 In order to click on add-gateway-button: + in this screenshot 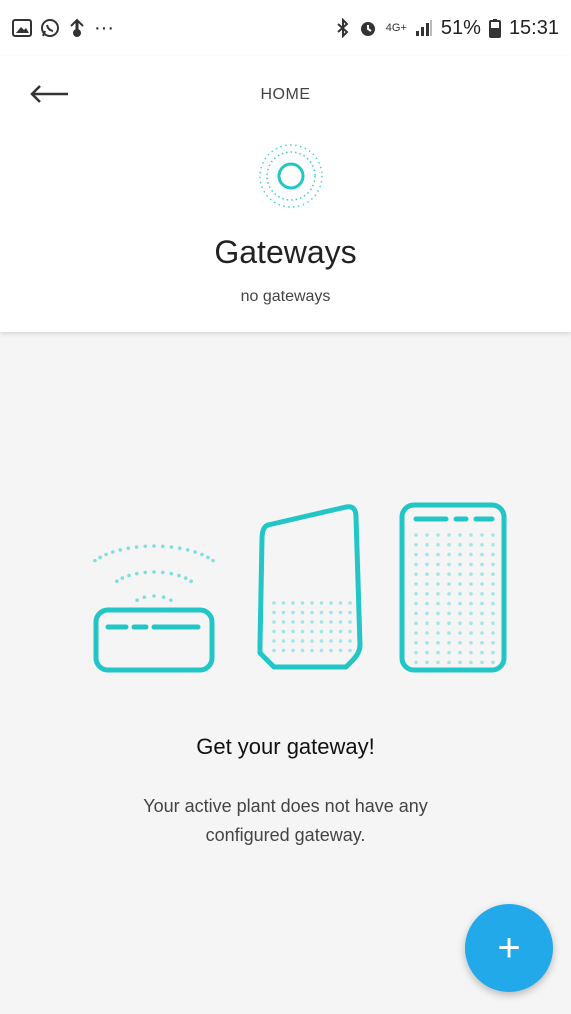, I will do `click(509, 948)`.